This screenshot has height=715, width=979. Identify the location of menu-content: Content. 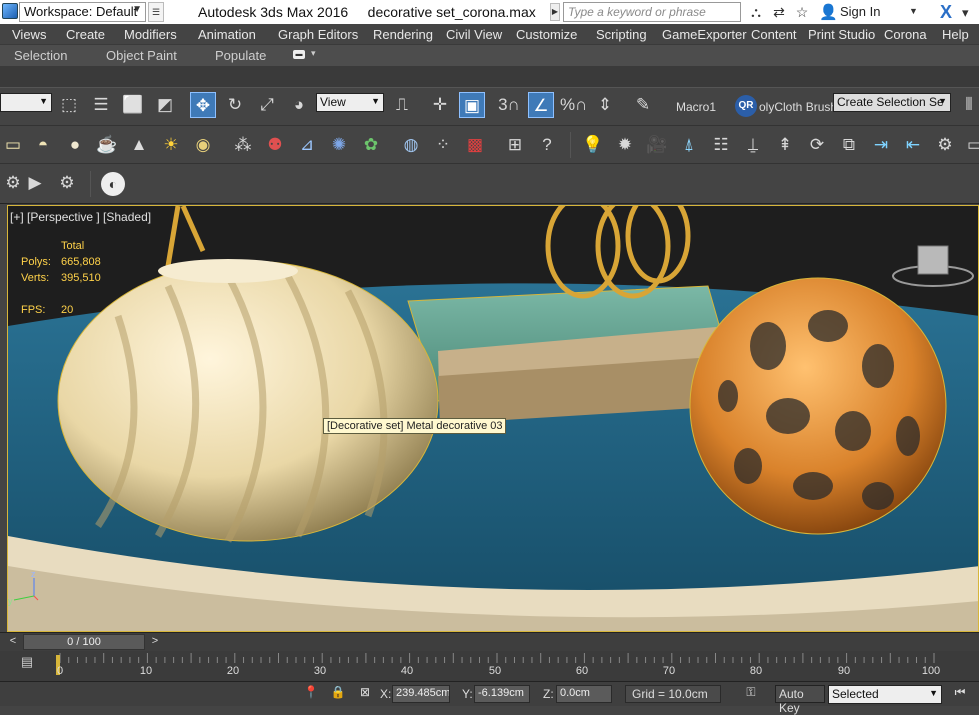
(774, 34).